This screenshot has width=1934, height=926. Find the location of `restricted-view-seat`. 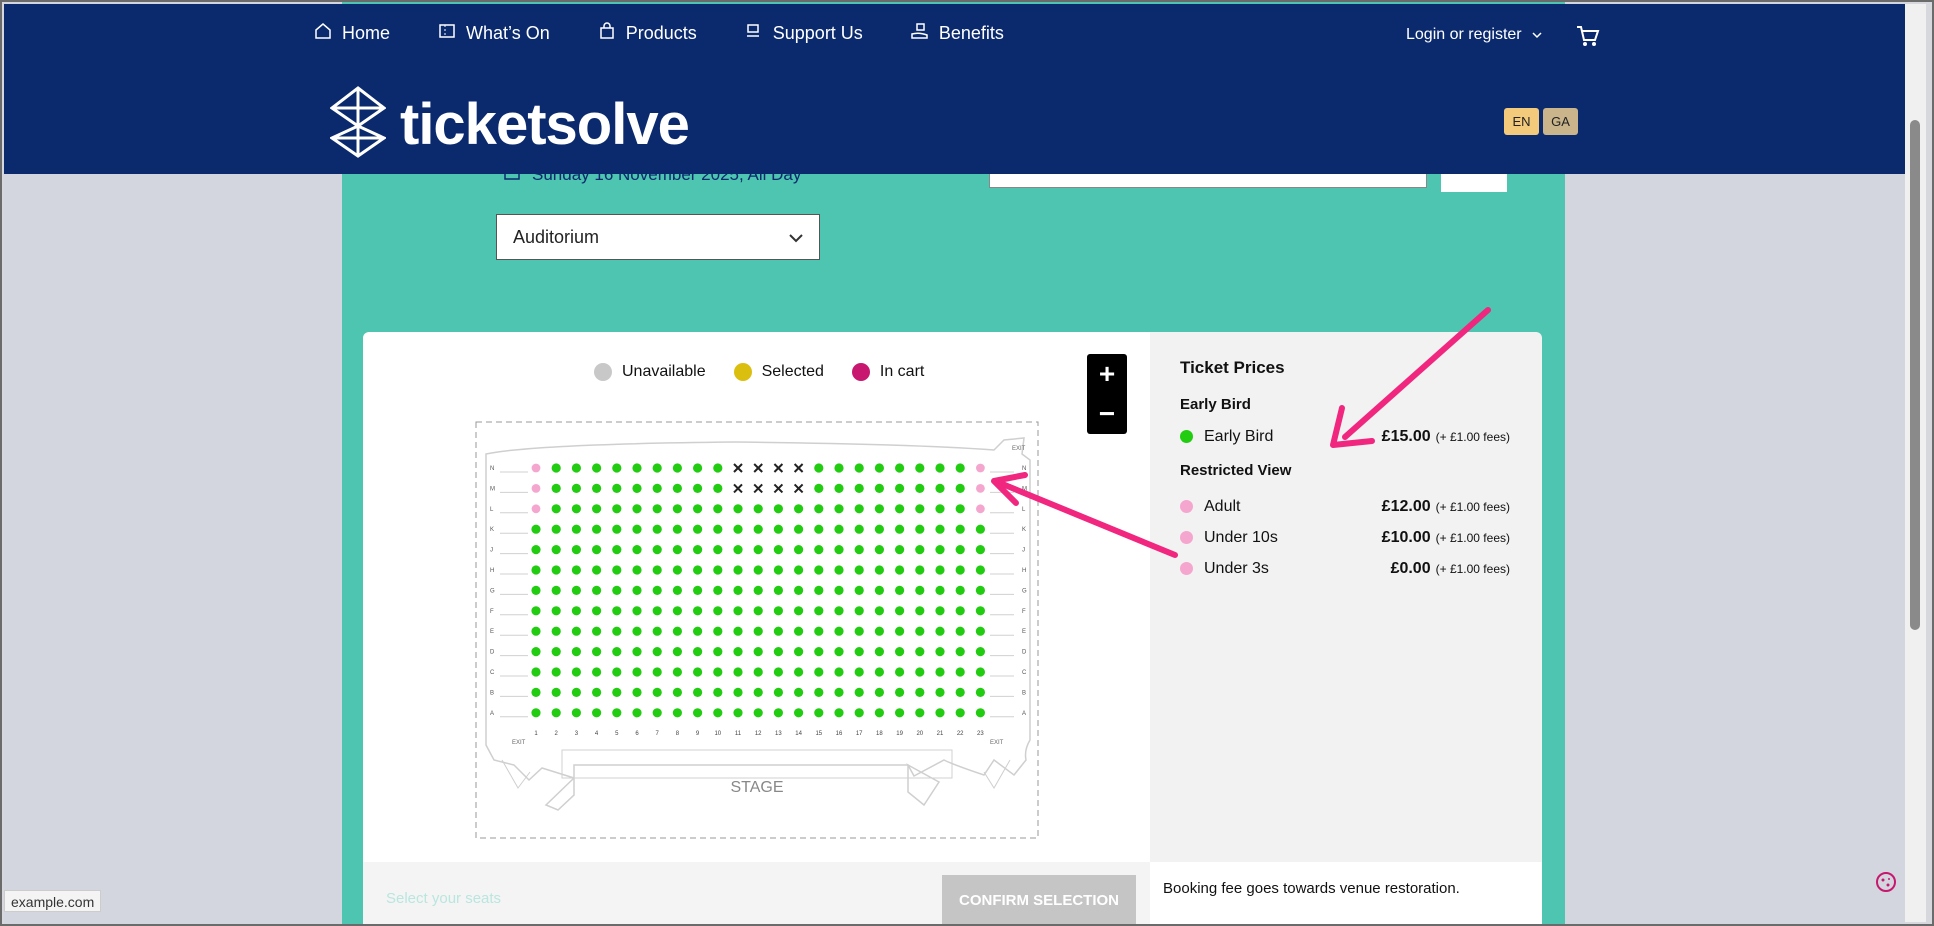

restricted-view-seat is located at coordinates (536, 488).